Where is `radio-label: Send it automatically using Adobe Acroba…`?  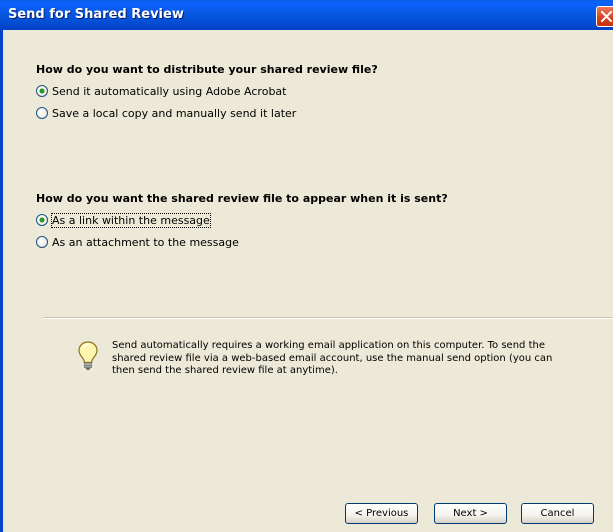 radio-label: Send it automatically using Adobe Acroba… is located at coordinates (169, 91).